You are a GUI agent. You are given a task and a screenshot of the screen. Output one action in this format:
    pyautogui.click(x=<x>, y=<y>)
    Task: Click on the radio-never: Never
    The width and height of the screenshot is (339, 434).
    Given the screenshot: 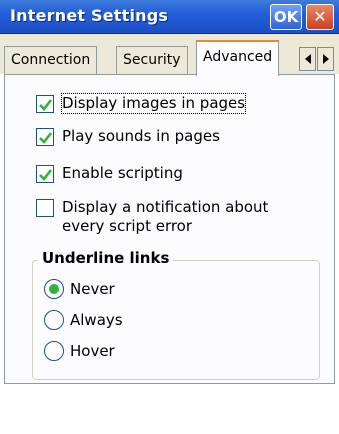 What is the action you would take?
    pyautogui.click(x=79, y=289)
    